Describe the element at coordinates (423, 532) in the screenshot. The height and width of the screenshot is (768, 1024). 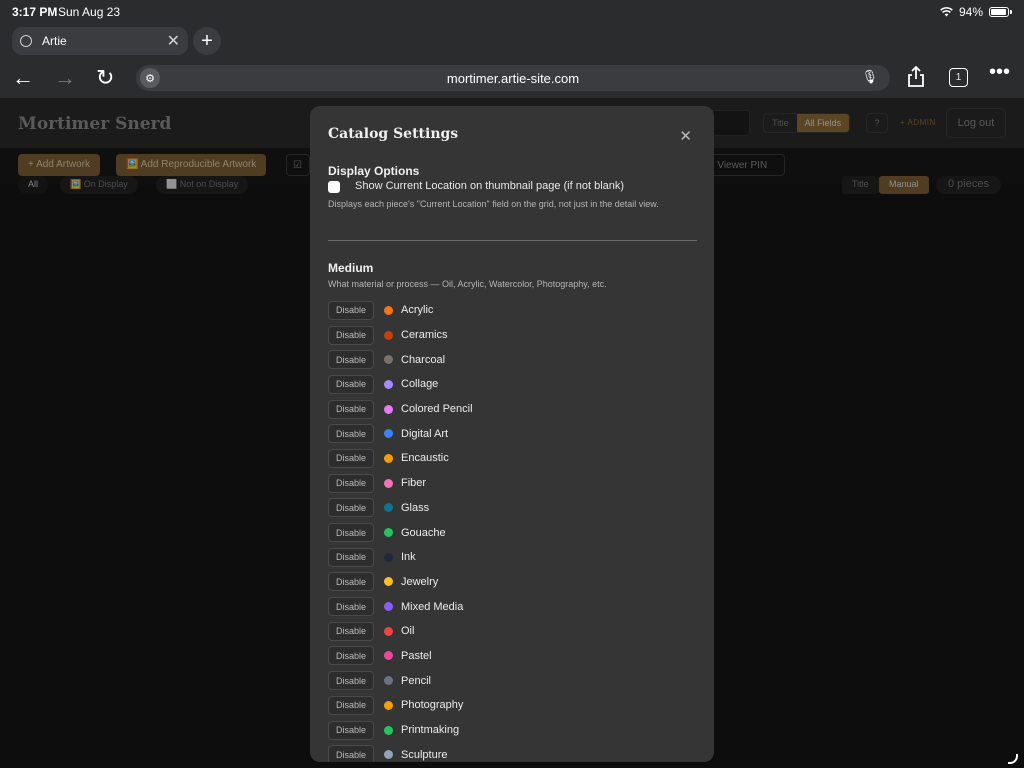
I see `medium-label: Gouache` at that location.